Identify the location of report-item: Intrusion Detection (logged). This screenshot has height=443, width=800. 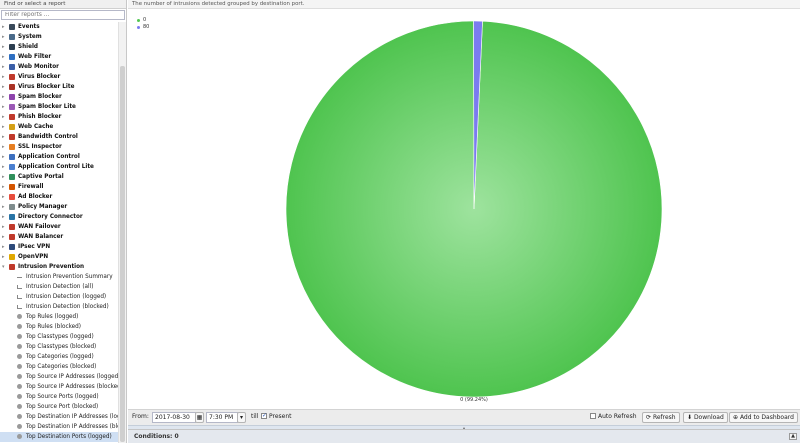
(59, 297).